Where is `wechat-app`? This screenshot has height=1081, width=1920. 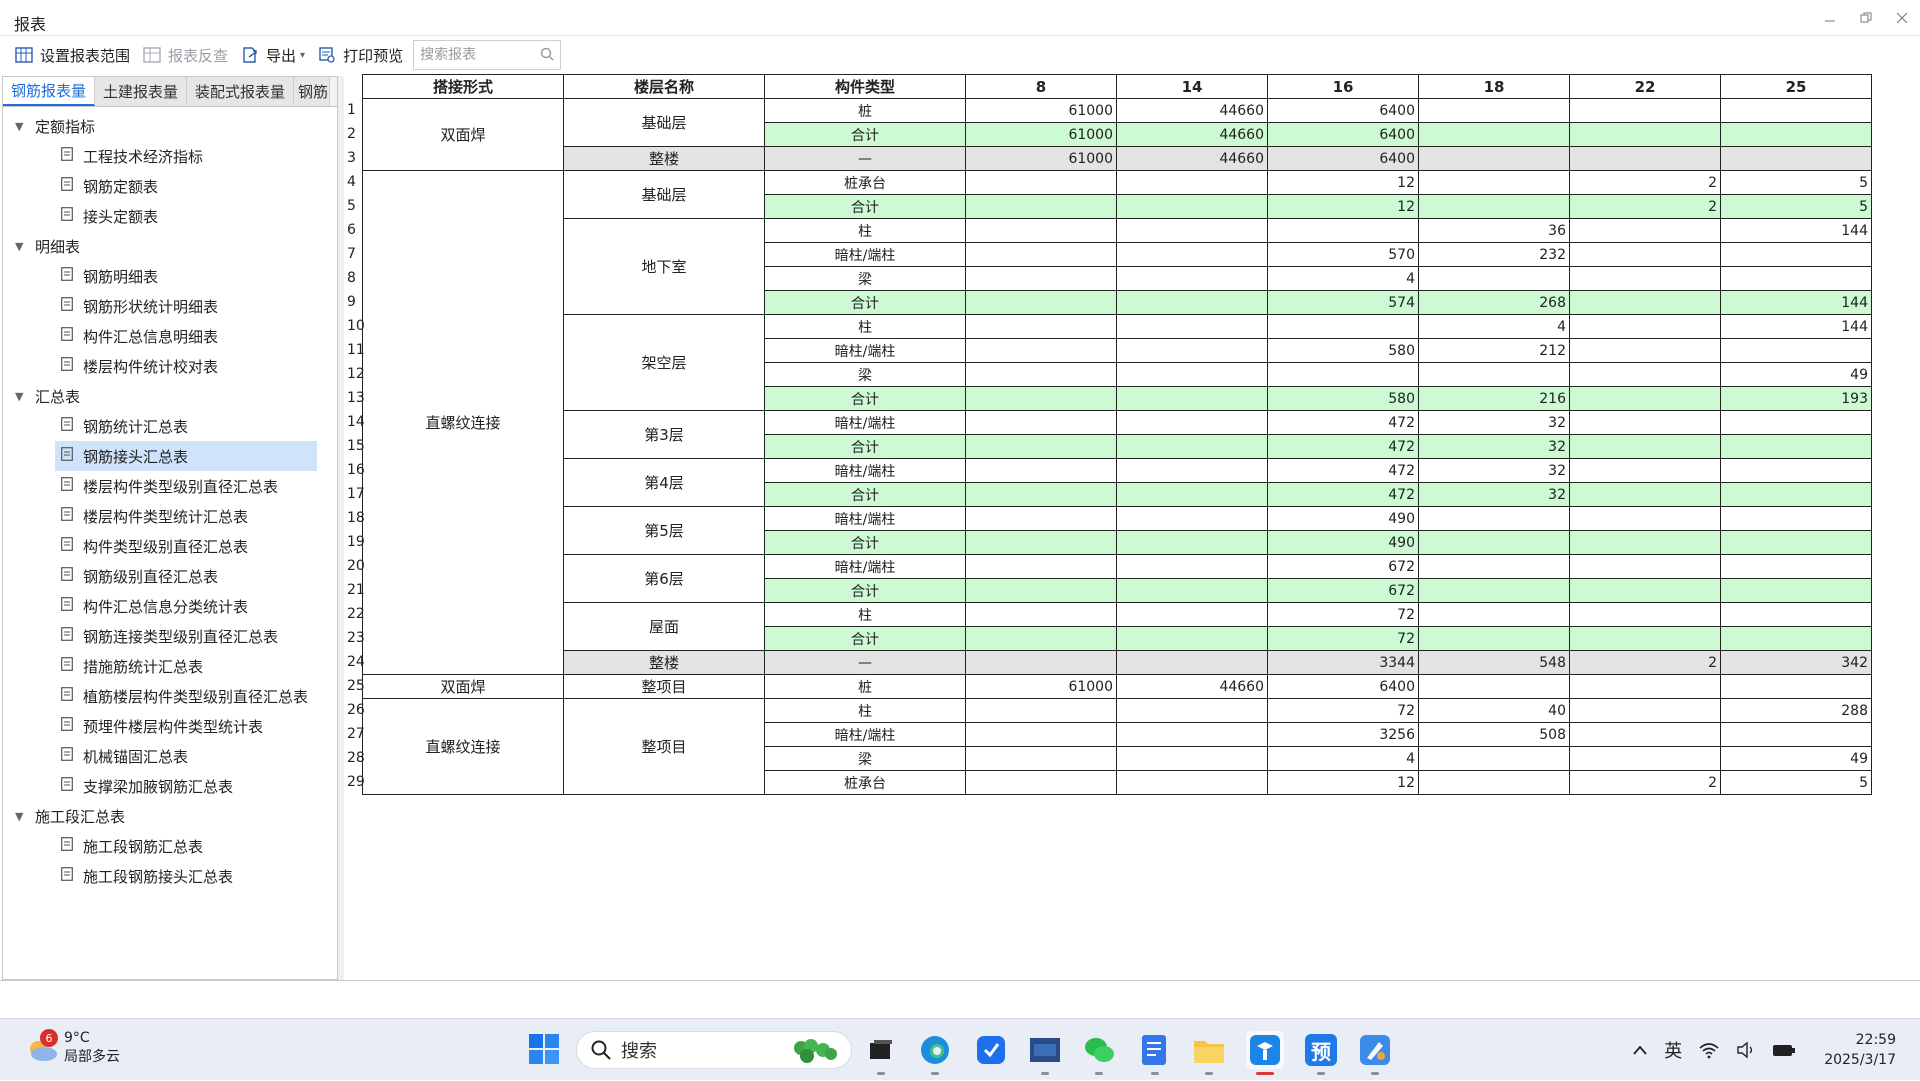 wechat-app is located at coordinates (1099, 1053).